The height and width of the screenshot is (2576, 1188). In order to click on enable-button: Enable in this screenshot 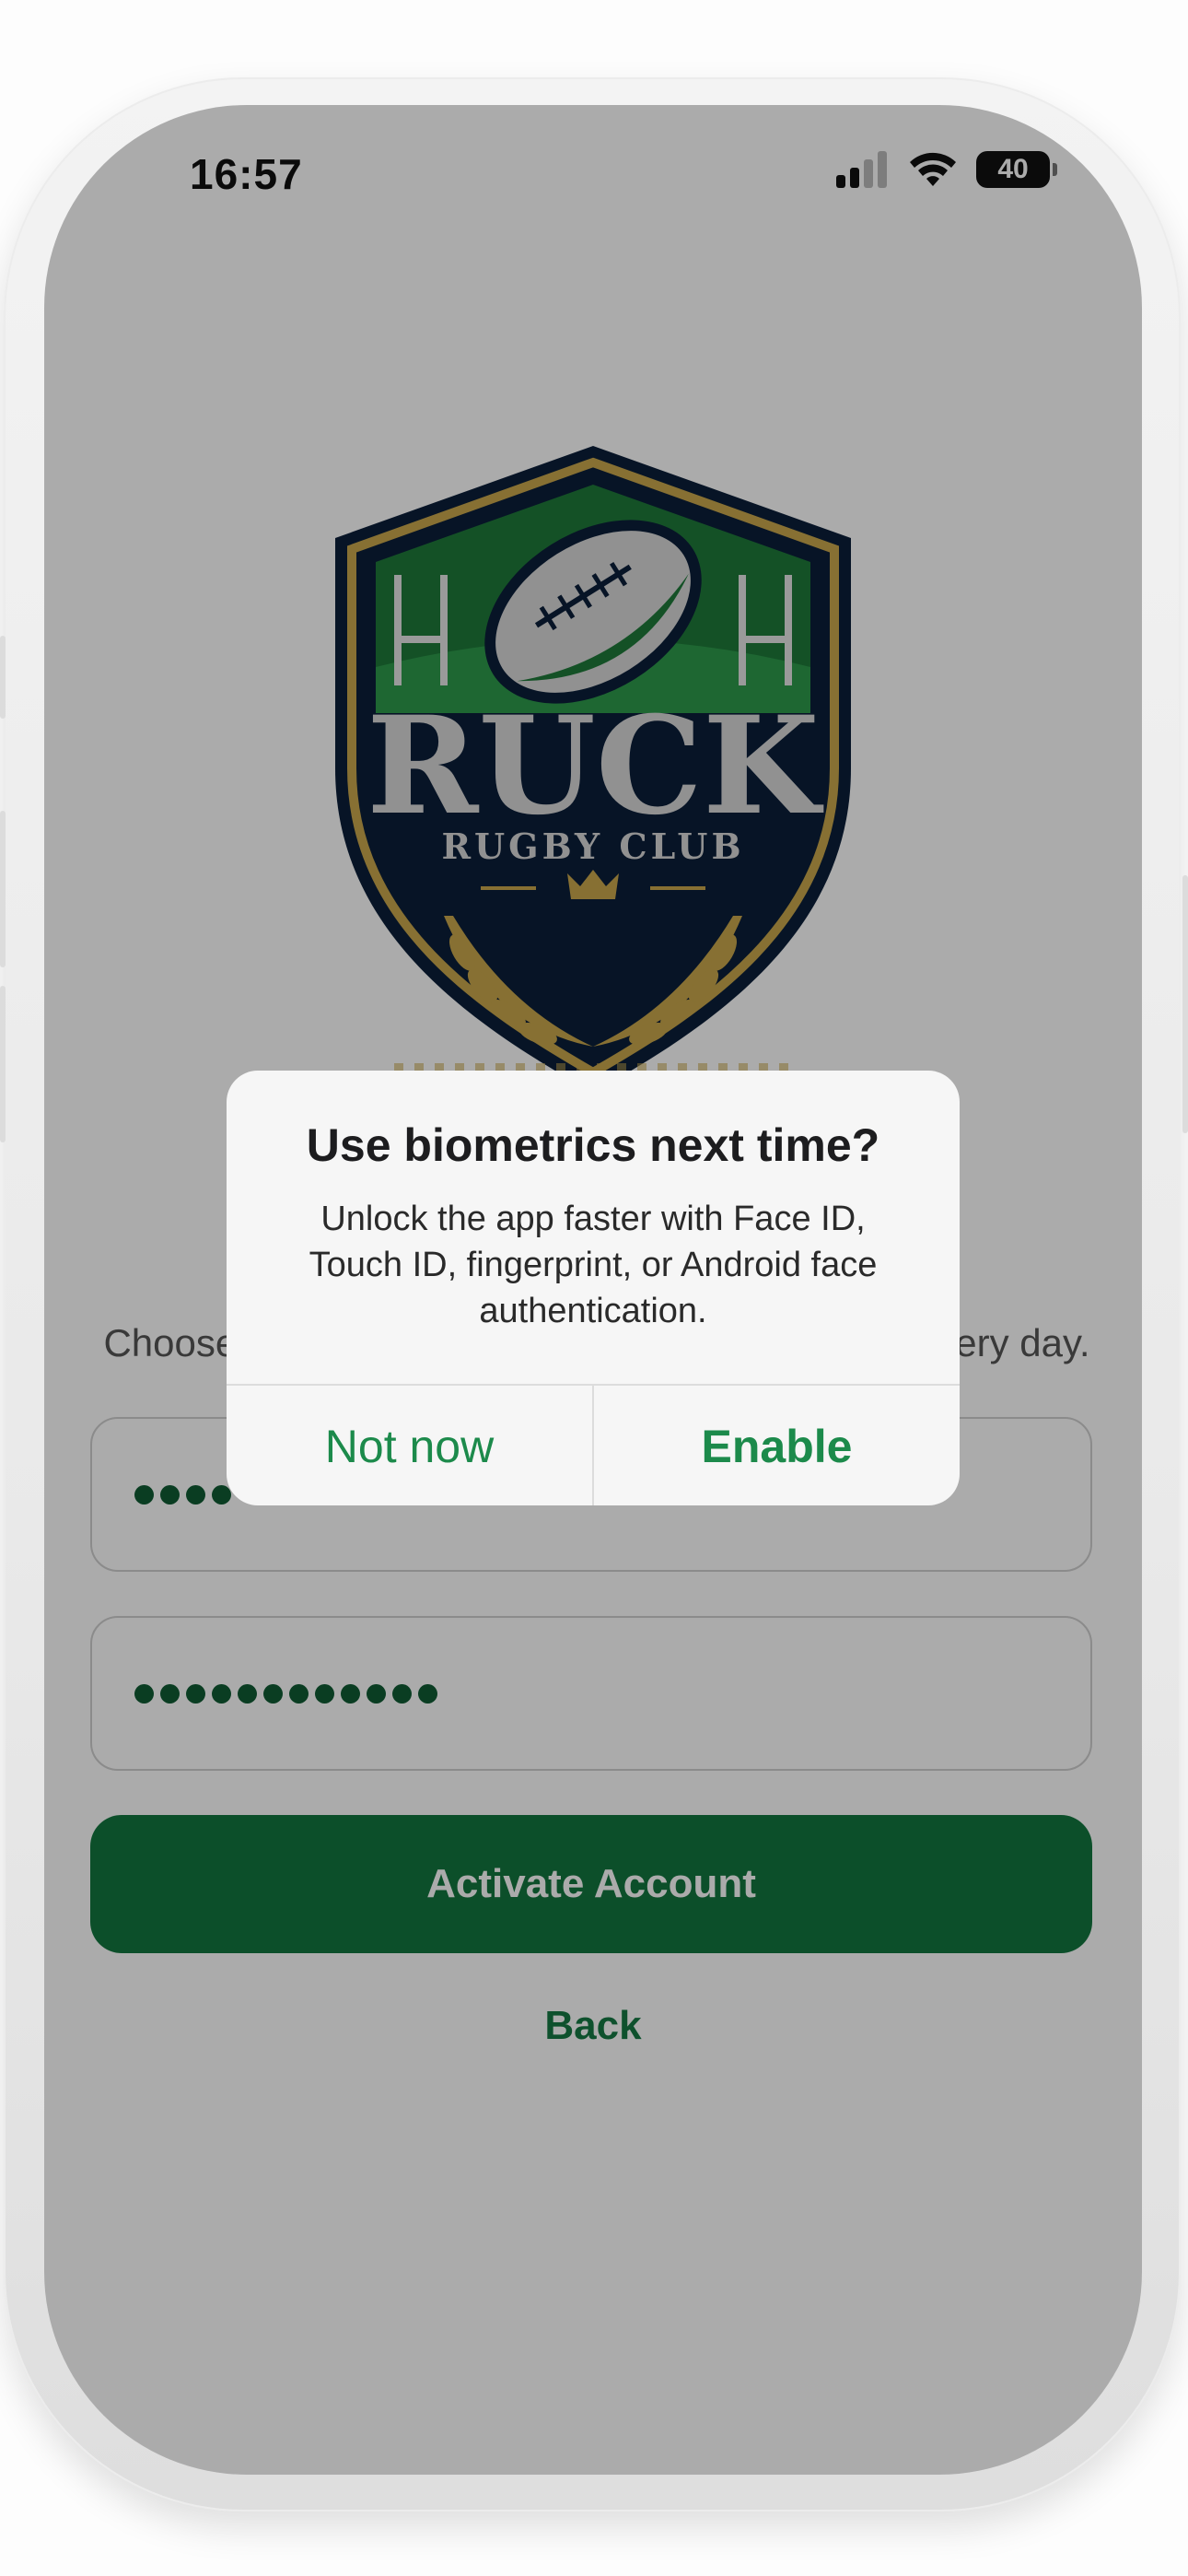, I will do `click(777, 1445)`.